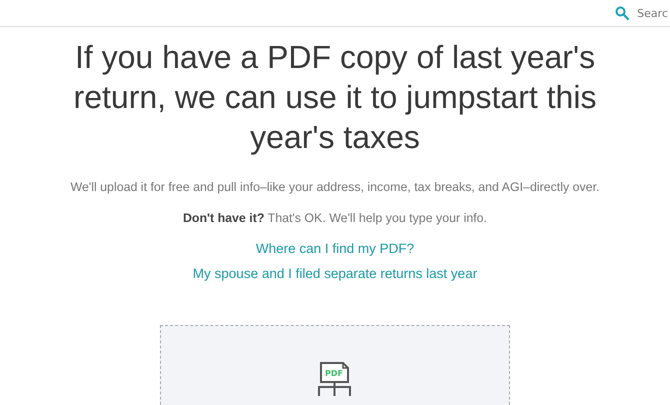 The width and height of the screenshot is (670, 405). Describe the element at coordinates (335, 365) in the screenshot. I see `upload-drop-zone: PDF` at that location.